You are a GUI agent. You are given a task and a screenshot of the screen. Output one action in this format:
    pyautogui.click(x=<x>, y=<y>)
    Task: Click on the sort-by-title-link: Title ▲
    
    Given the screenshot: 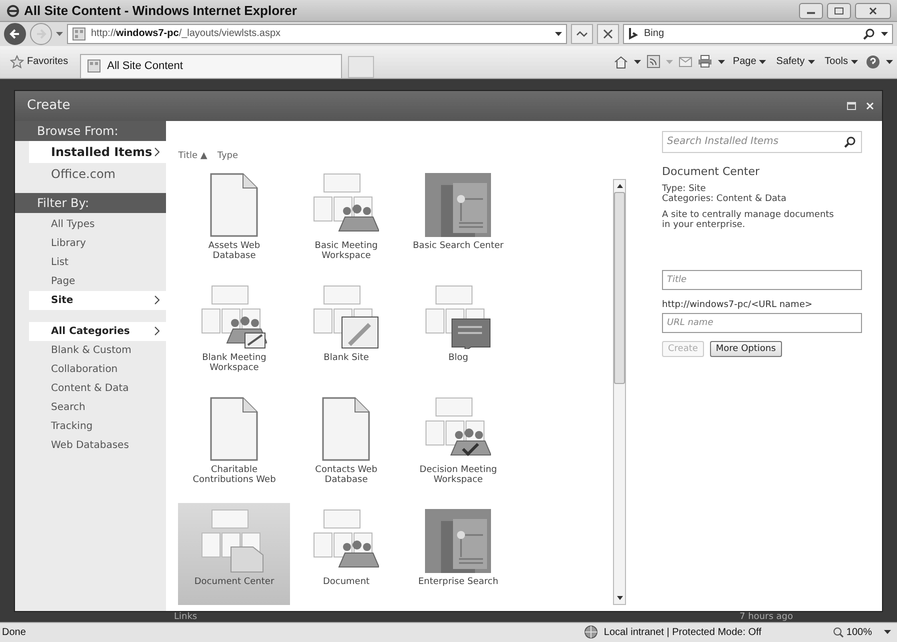 What is the action you would take?
    pyautogui.click(x=193, y=155)
    